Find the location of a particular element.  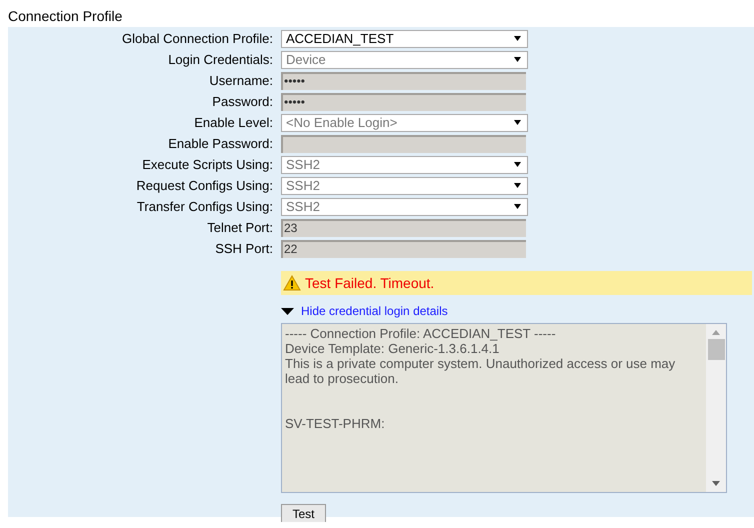

field-label: Execute Scripts Using: is located at coordinates (207, 164).